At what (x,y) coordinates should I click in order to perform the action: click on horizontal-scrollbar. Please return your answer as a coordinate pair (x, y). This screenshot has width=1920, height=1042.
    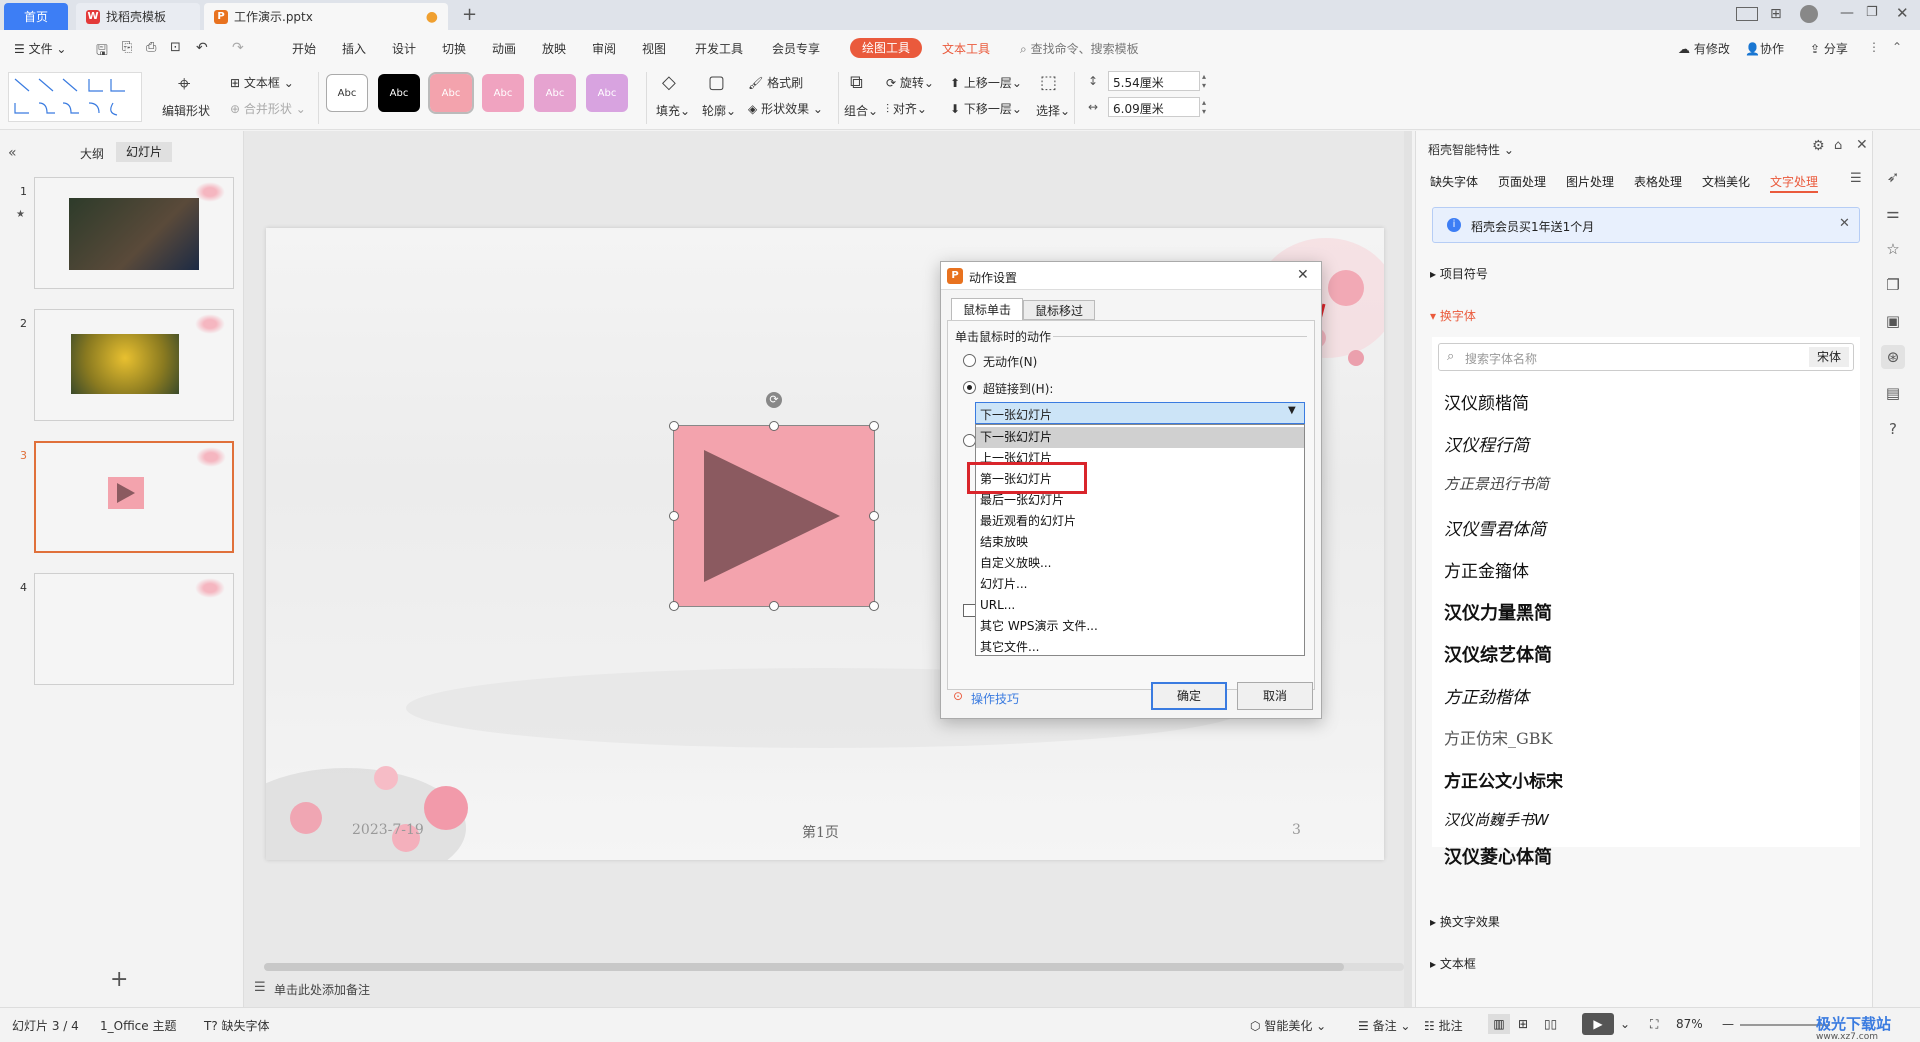
    Looking at the image, I should click on (834, 967).